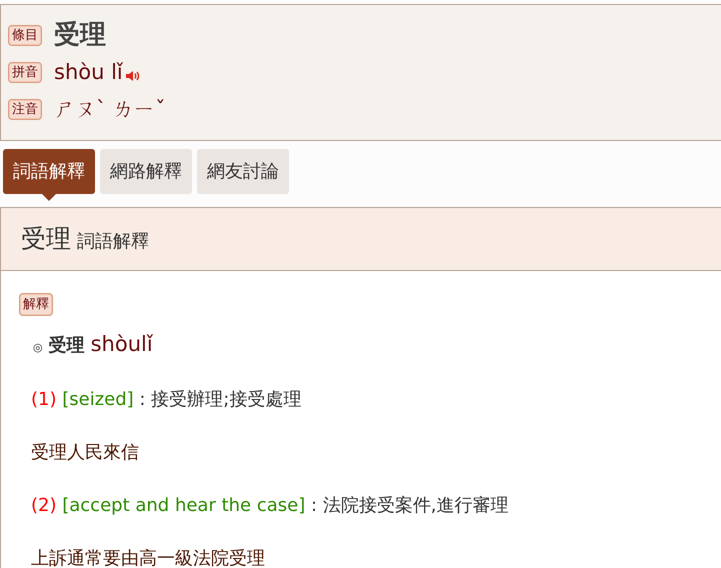 This screenshot has height=568, width=721. What do you see at coordinates (110, 109) in the screenshot?
I see `zhuyin-text: ㄕㄡˋ ㄌㄧˇ` at bounding box center [110, 109].